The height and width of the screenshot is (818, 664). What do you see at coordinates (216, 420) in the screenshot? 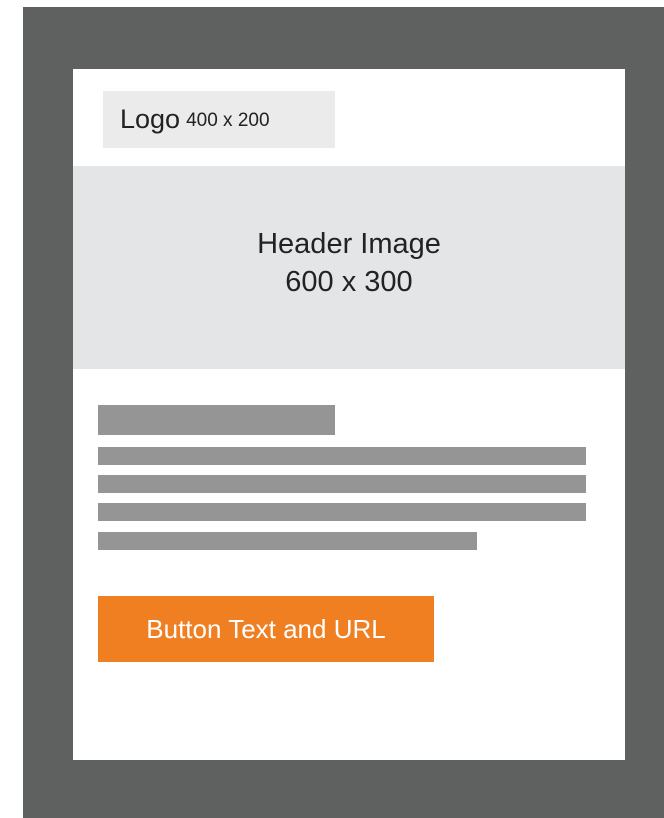
I see `heading-text-placeholder` at bounding box center [216, 420].